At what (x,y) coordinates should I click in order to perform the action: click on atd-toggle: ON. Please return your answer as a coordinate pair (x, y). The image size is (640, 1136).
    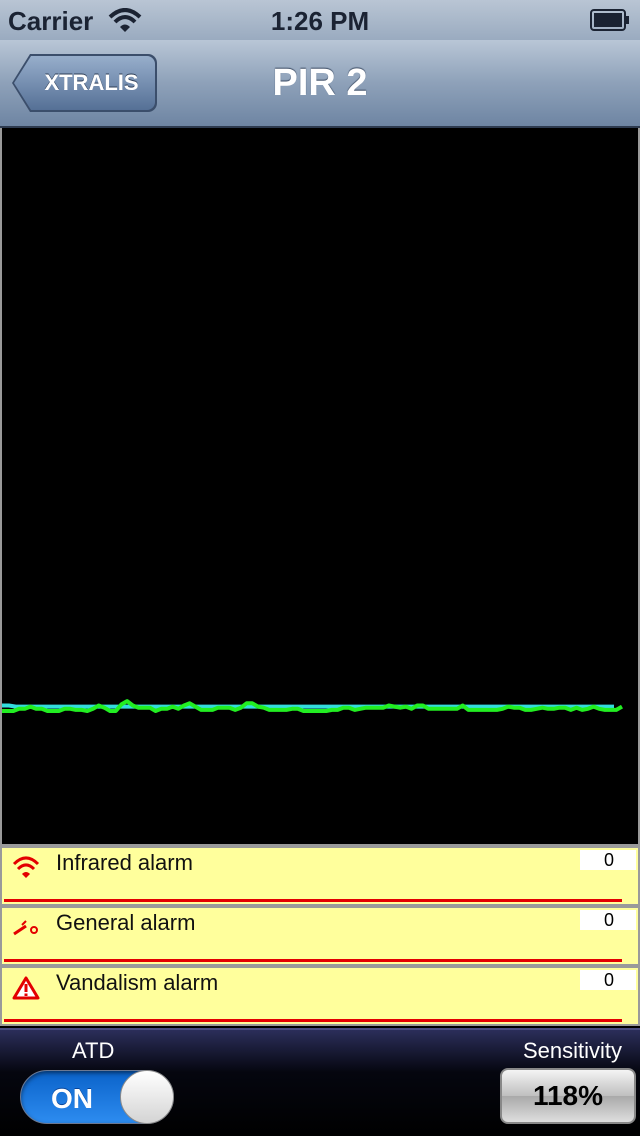
    Looking at the image, I should click on (97, 1097).